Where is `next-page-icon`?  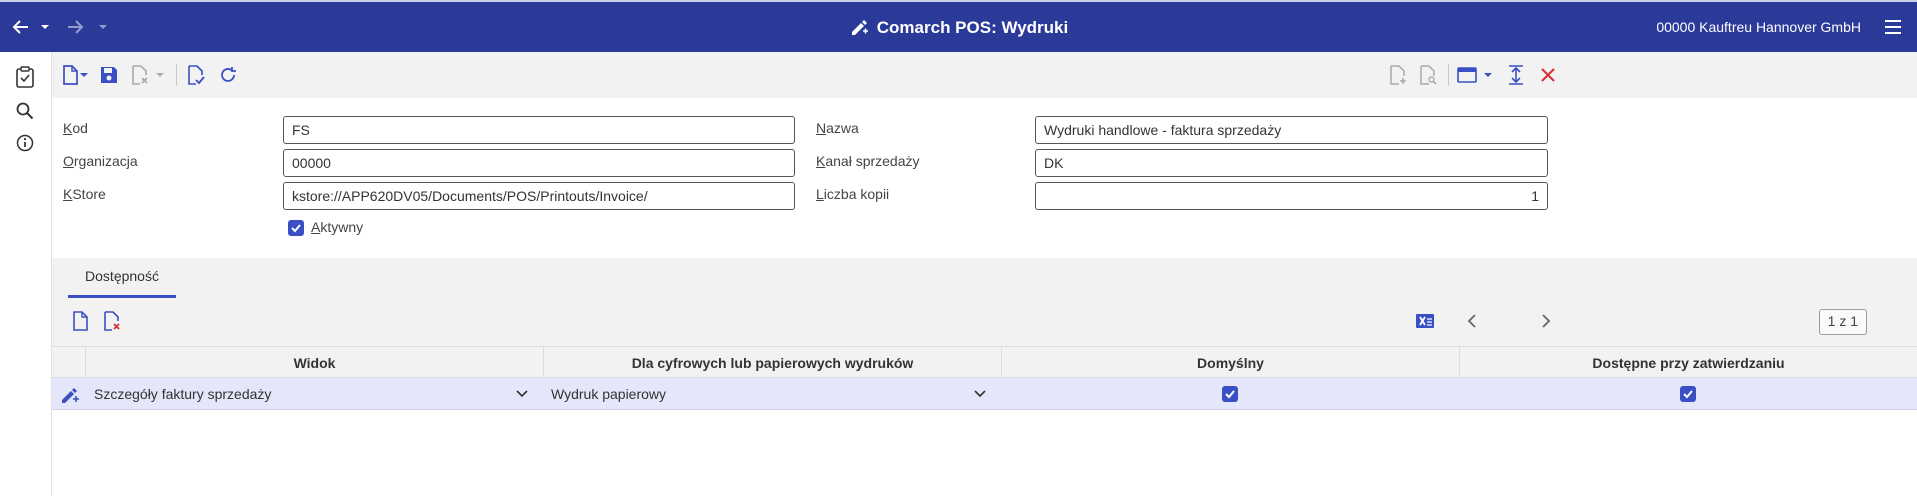
next-page-icon is located at coordinates (1546, 321).